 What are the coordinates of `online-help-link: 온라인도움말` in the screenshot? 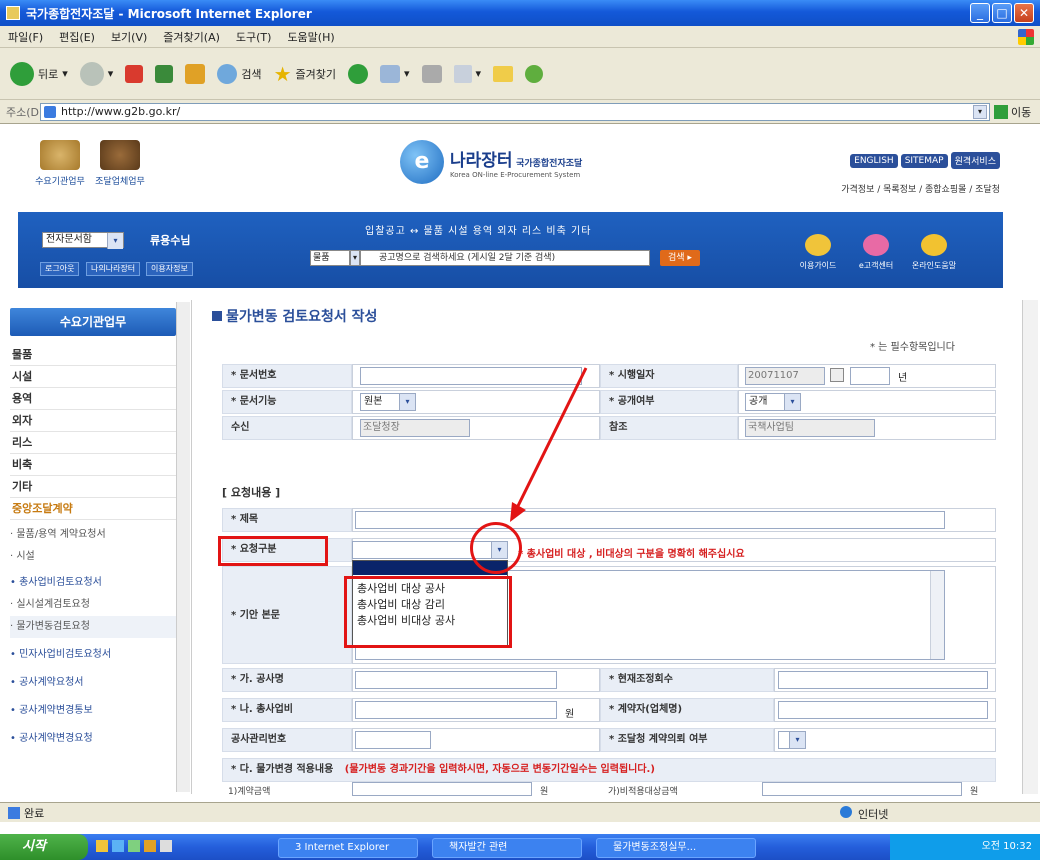 It's located at (934, 252).